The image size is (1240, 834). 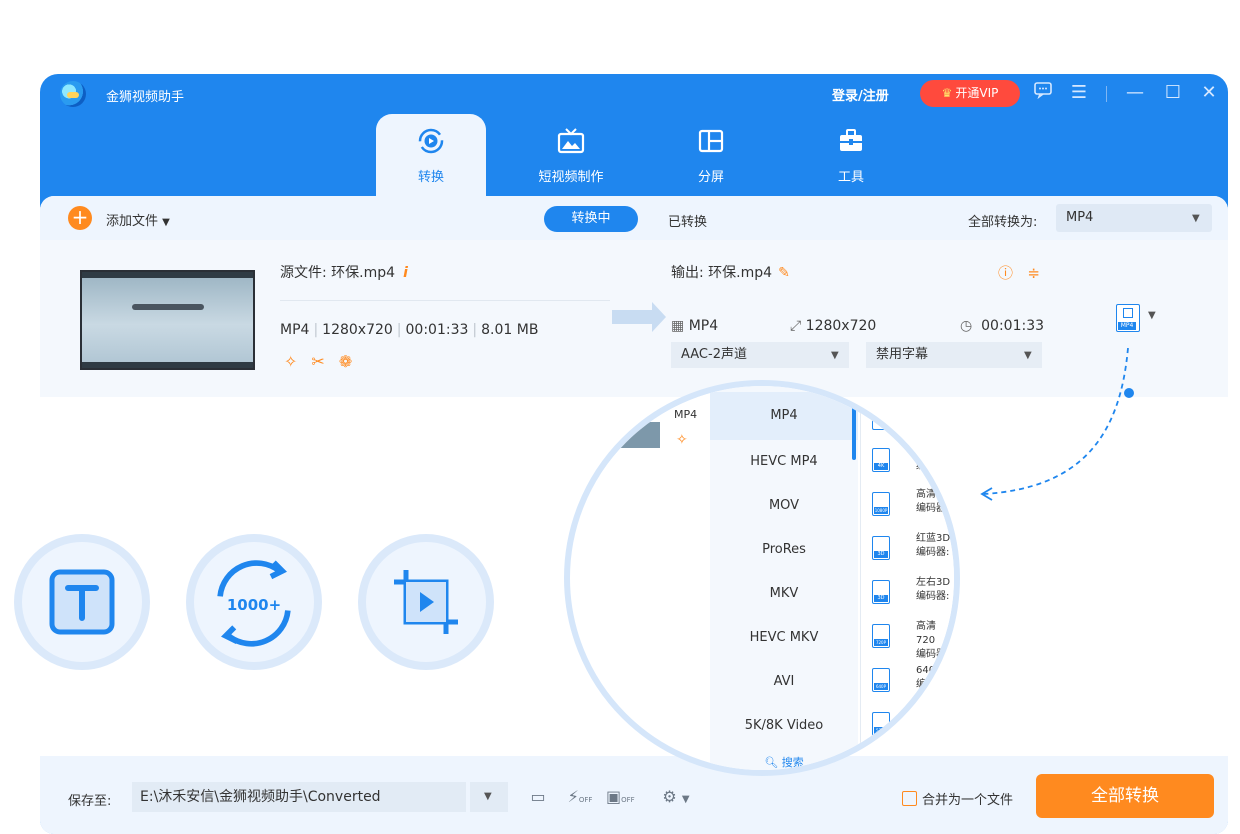 I want to click on split-screen-icon, so click(x=711, y=143).